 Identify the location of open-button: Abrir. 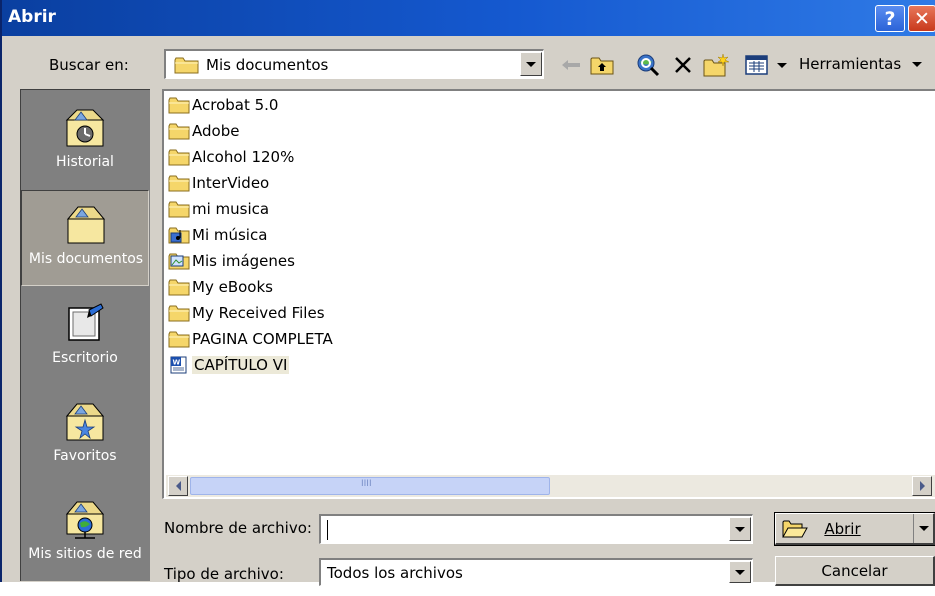
(854, 529).